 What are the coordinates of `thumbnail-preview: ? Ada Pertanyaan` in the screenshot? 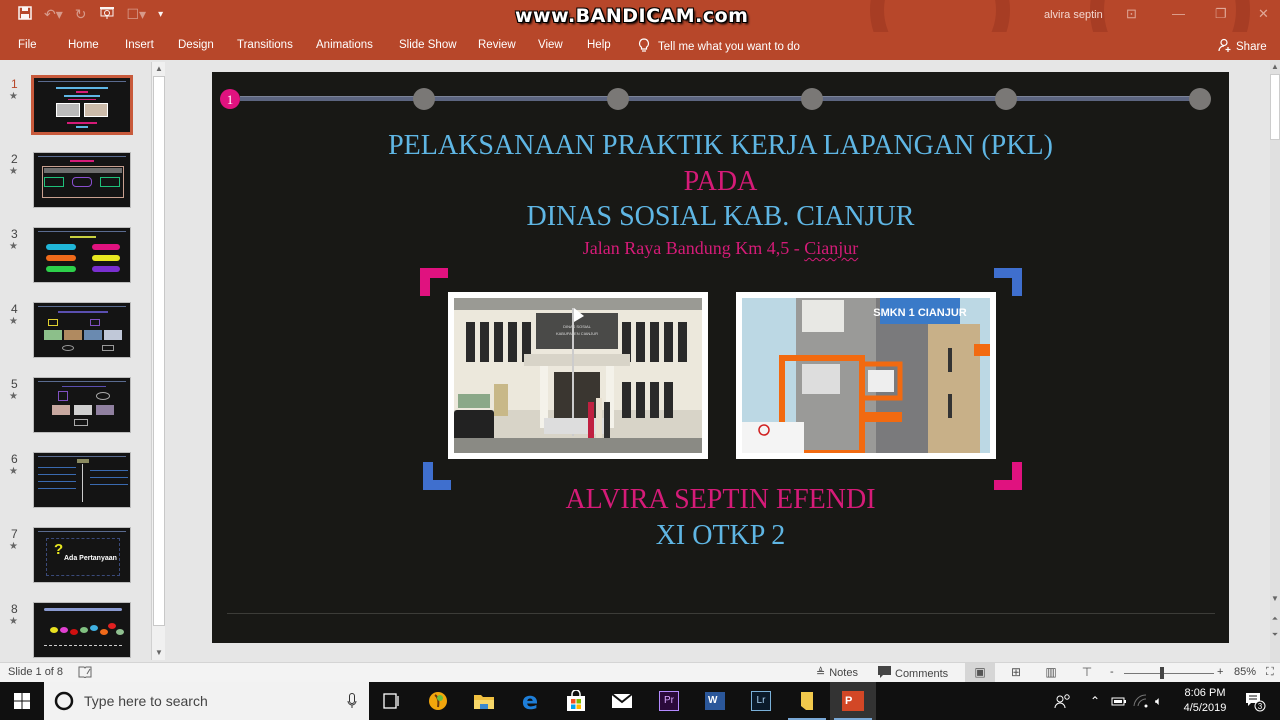 It's located at (82, 555).